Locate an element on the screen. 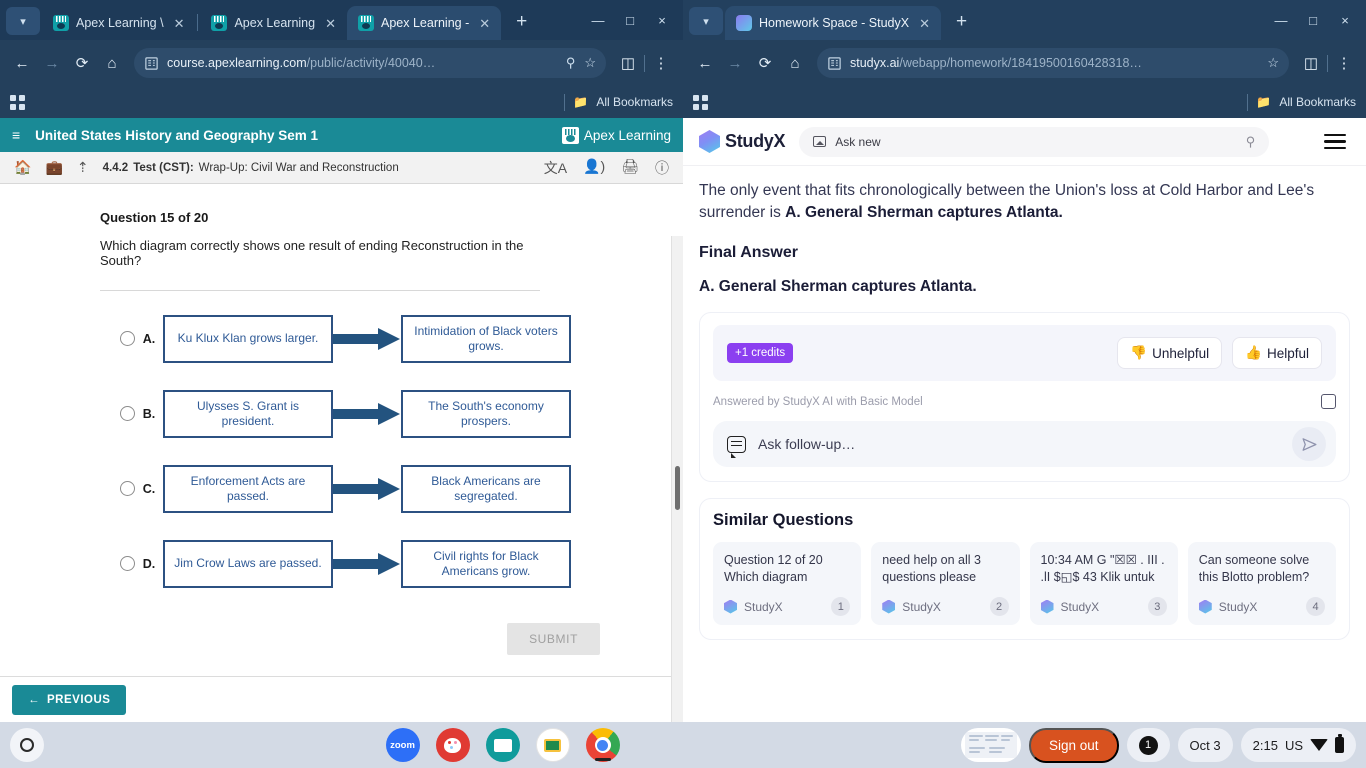  notifications-tray: 1 is located at coordinates (1148, 745).